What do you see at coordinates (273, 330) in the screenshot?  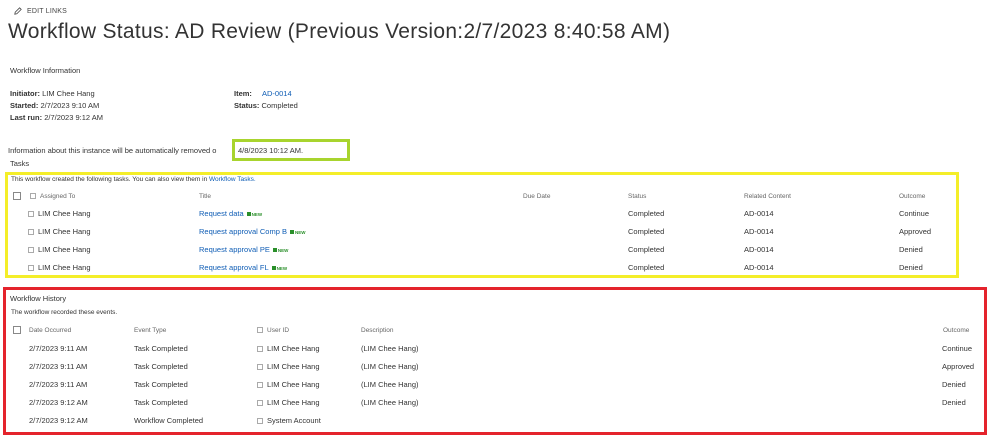 I see `history-col-user-id: User ID` at bounding box center [273, 330].